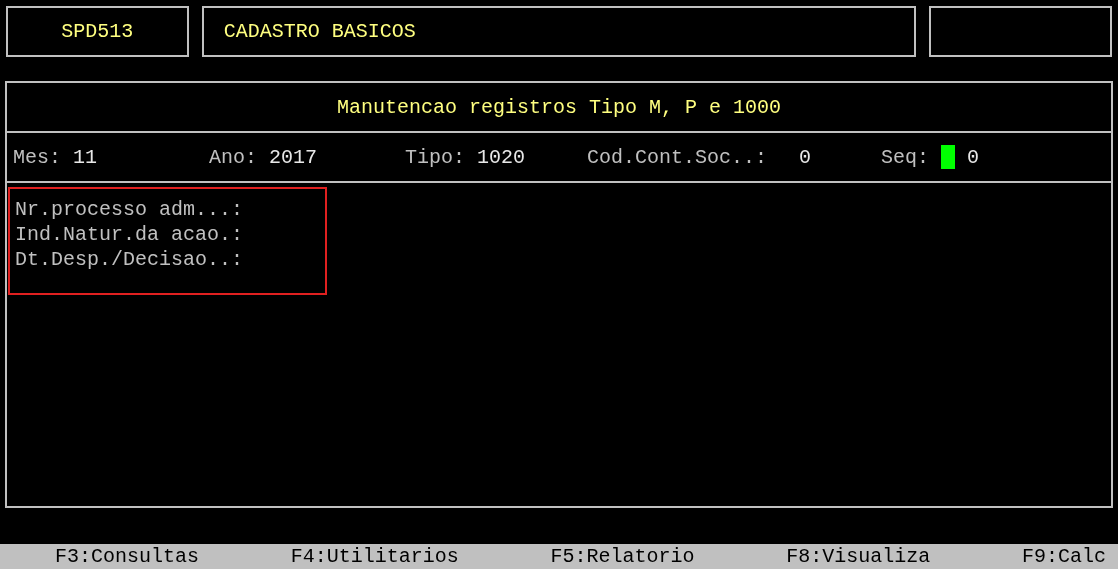 Image resolution: width=1118 pixels, height=569 pixels. Describe the element at coordinates (130, 259) in the screenshot. I see `form-label: Dt.Desp./Decisao..:` at that location.